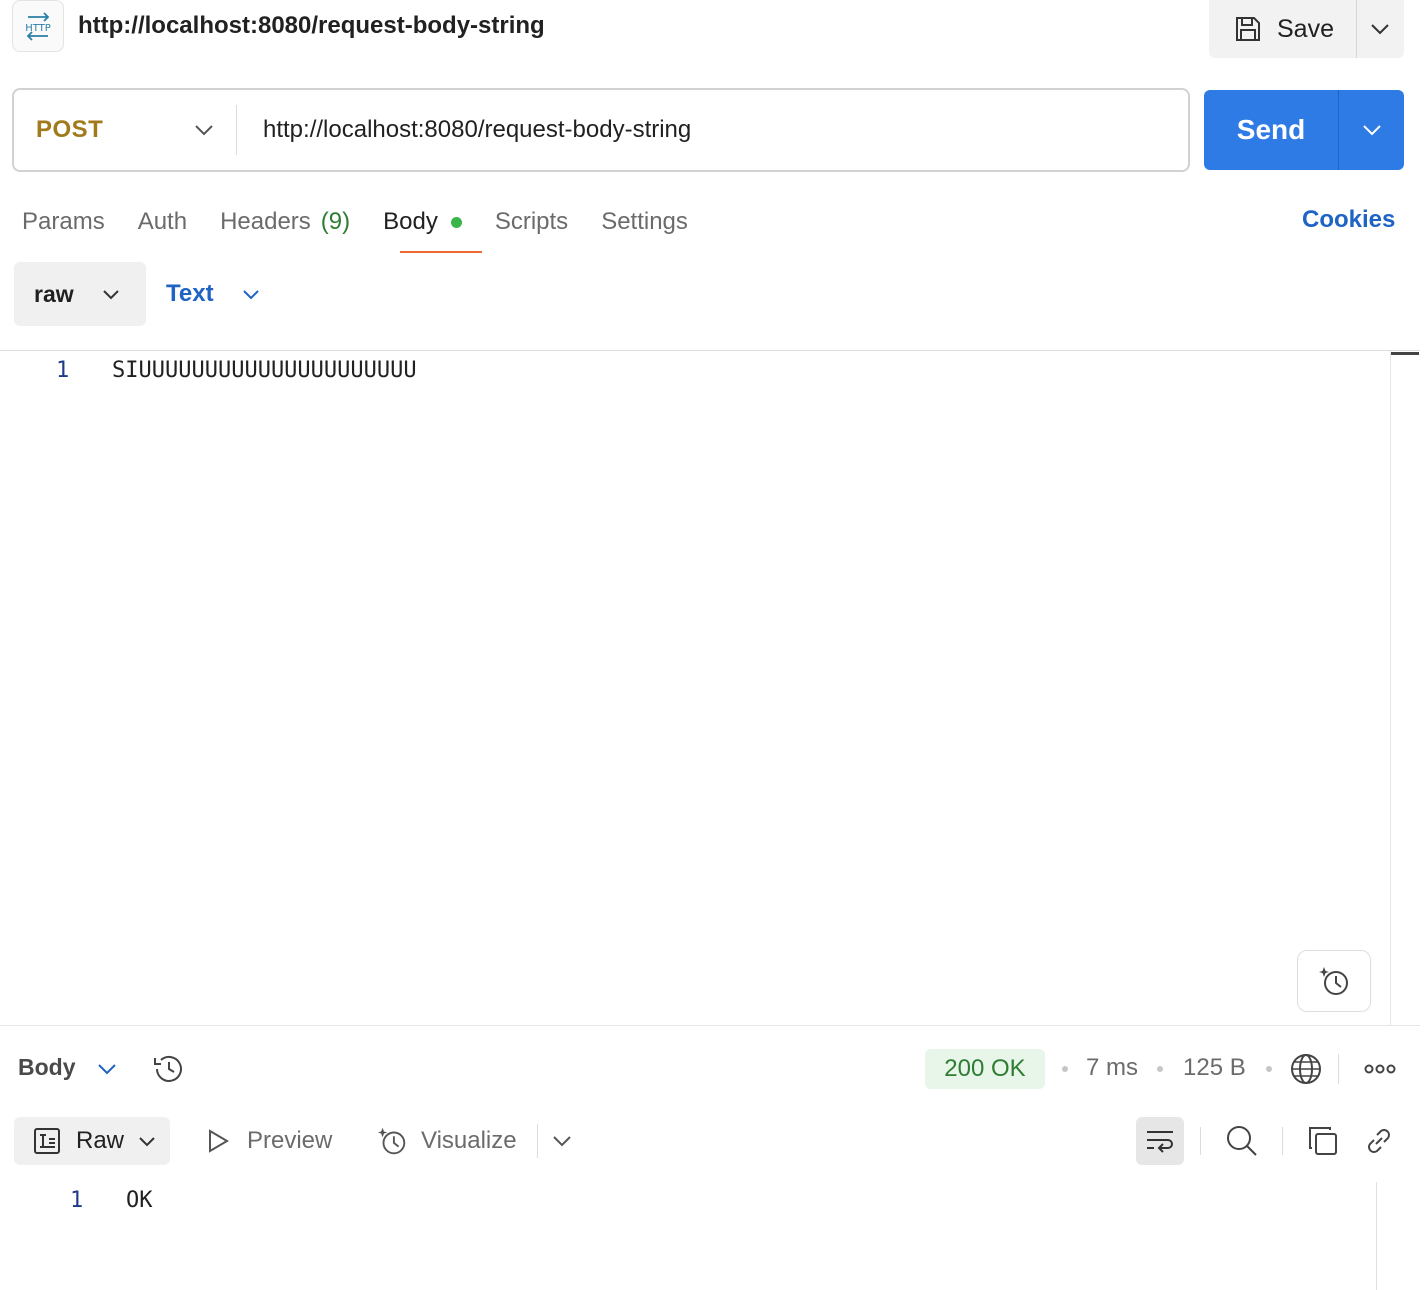 This screenshot has width=1426, height=1290. Describe the element at coordinates (125, 130) in the screenshot. I see `method-select: POST` at that location.